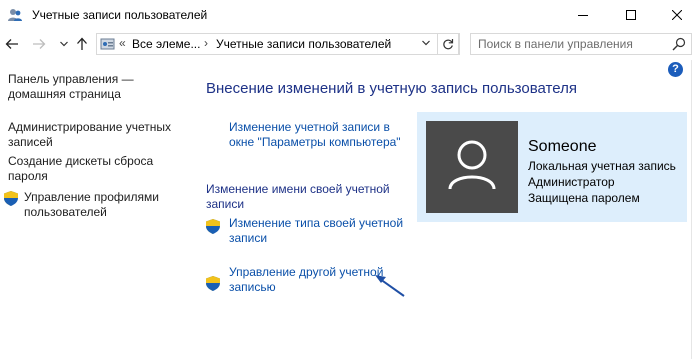  Describe the element at coordinates (679, 46) in the screenshot. I see `search-icon` at that location.